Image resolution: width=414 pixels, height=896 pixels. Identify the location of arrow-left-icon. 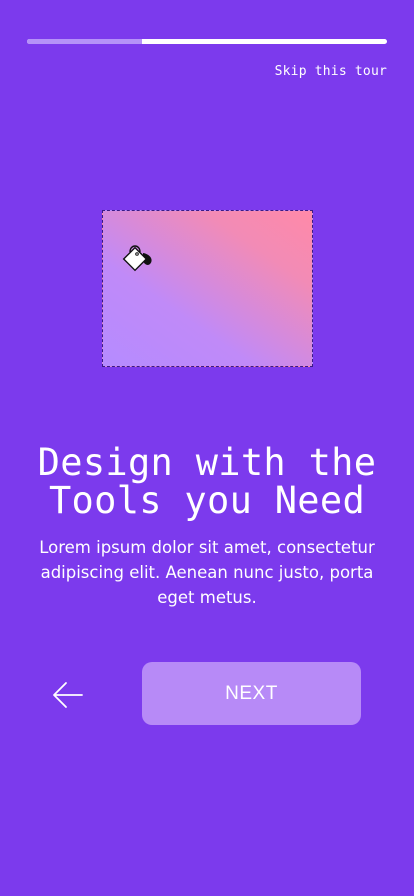
(68, 695).